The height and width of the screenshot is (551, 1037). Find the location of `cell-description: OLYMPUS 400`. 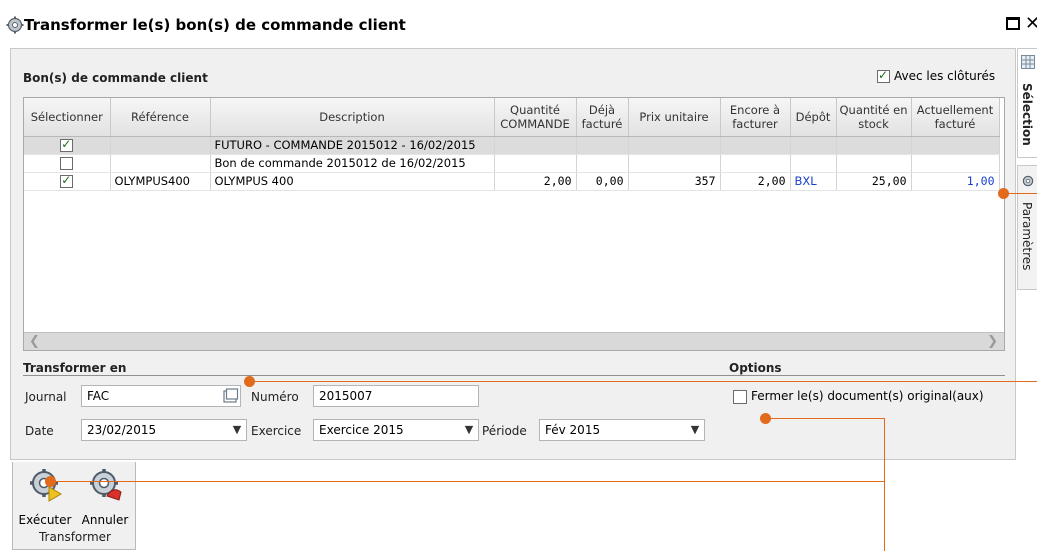

cell-description: OLYMPUS 400 is located at coordinates (352, 181).